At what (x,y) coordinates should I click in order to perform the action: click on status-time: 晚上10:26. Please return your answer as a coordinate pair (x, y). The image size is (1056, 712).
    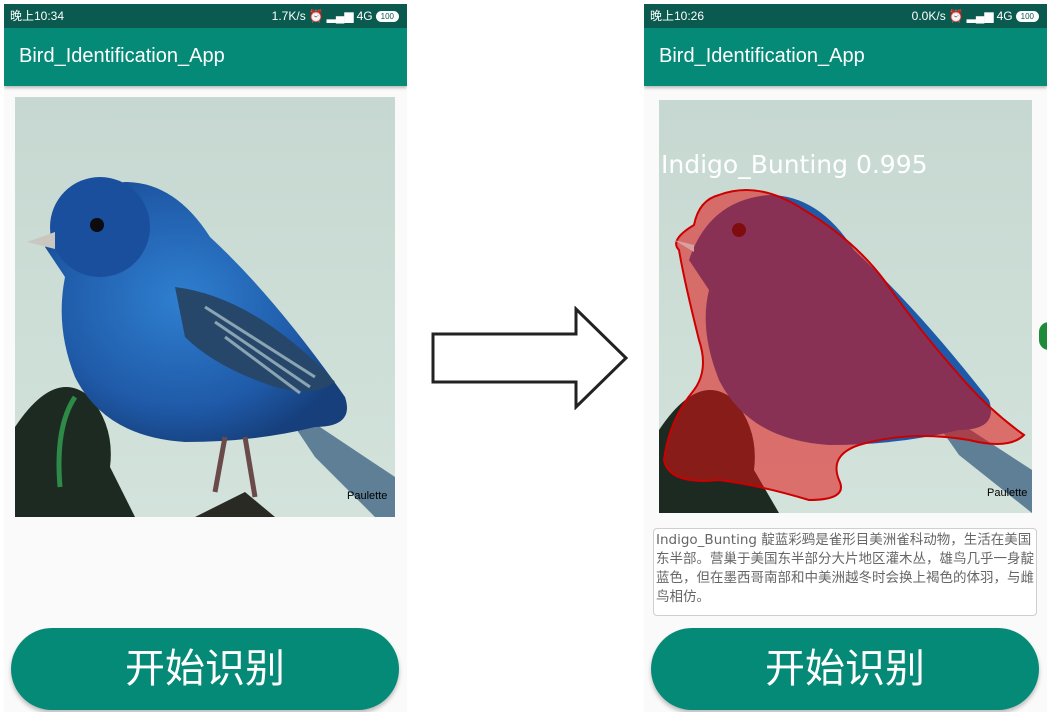
    Looking at the image, I should click on (677, 16).